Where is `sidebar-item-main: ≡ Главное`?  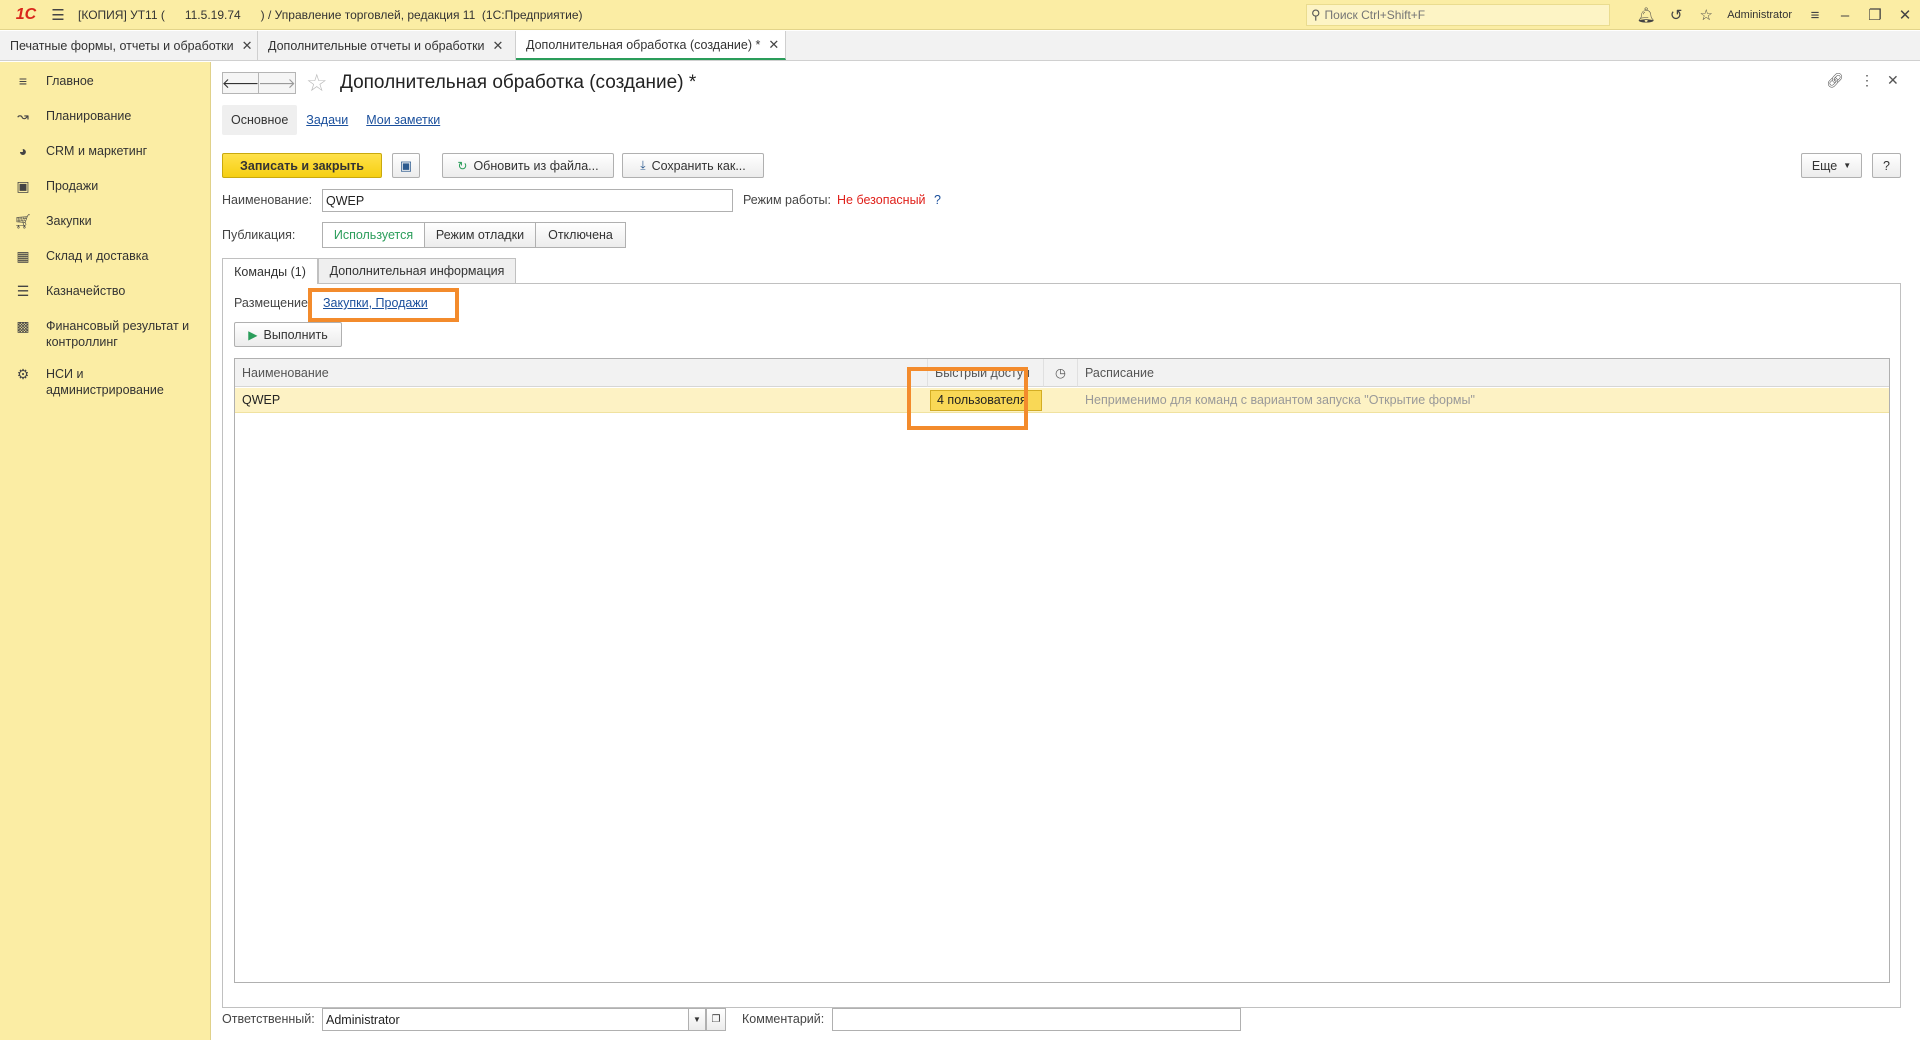 sidebar-item-main: ≡ Главное is located at coordinates (105, 85).